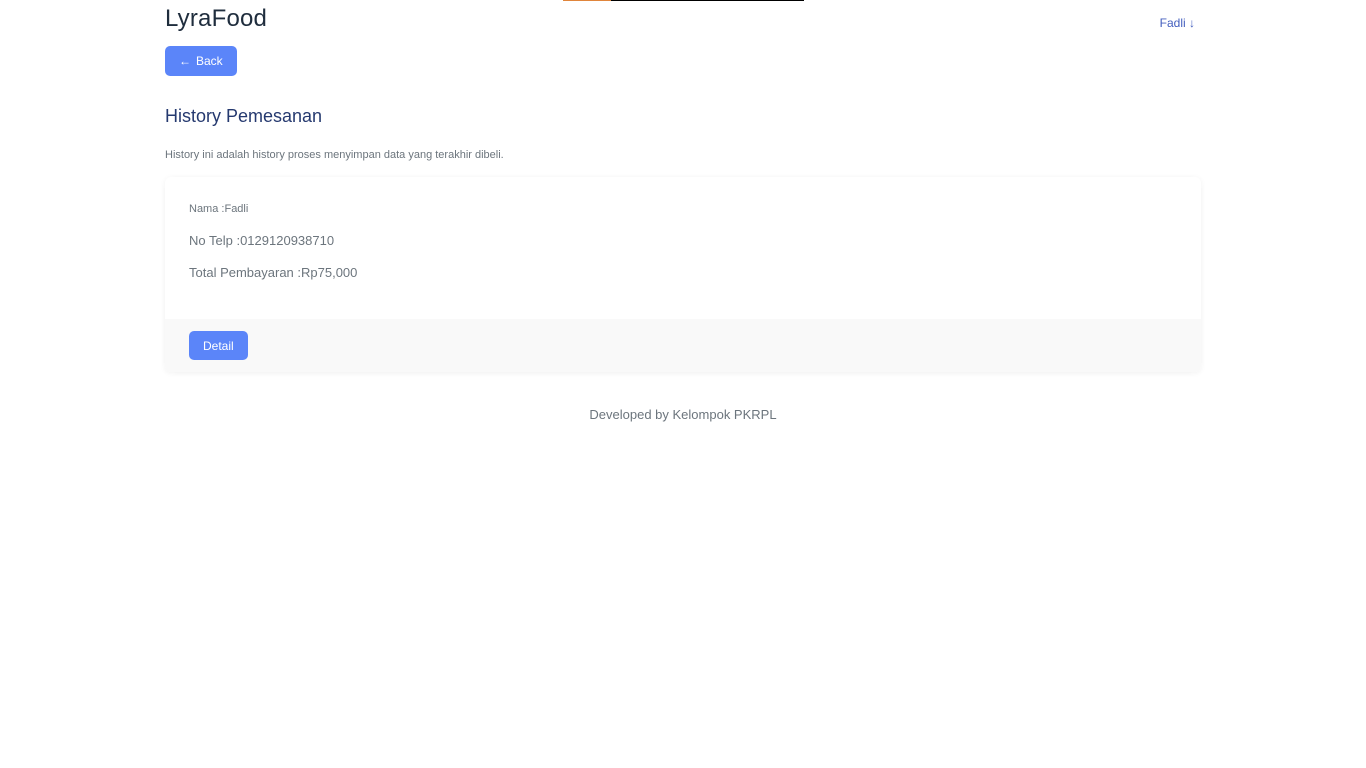 This screenshot has width=1366, height=768. I want to click on customer-name-row: Nama :Fadli, so click(218, 209).